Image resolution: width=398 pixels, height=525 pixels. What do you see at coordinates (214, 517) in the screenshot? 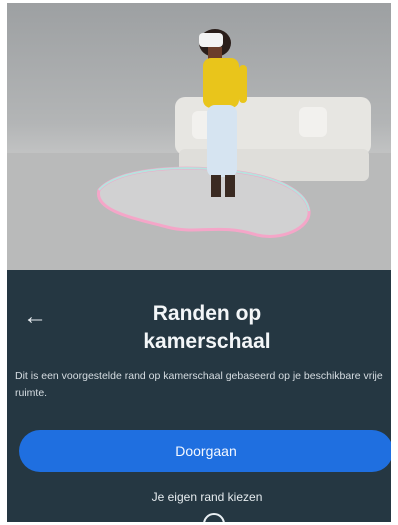
I see `circle-home-icon` at bounding box center [214, 517].